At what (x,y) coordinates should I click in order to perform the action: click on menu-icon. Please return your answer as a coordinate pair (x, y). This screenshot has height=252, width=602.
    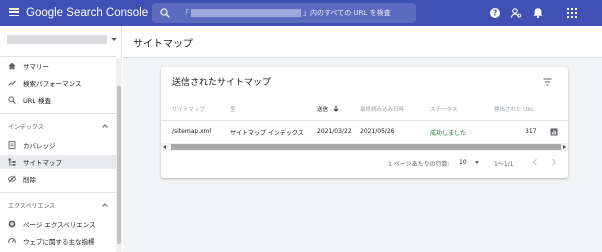
    Looking at the image, I should click on (14, 12).